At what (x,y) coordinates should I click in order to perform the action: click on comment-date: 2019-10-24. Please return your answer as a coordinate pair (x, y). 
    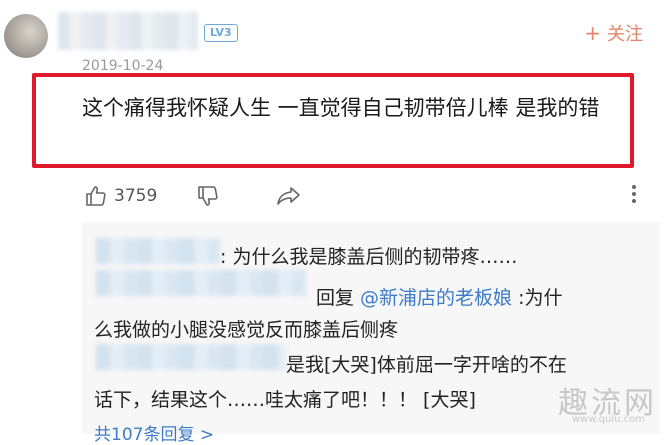
    Looking at the image, I should click on (123, 66).